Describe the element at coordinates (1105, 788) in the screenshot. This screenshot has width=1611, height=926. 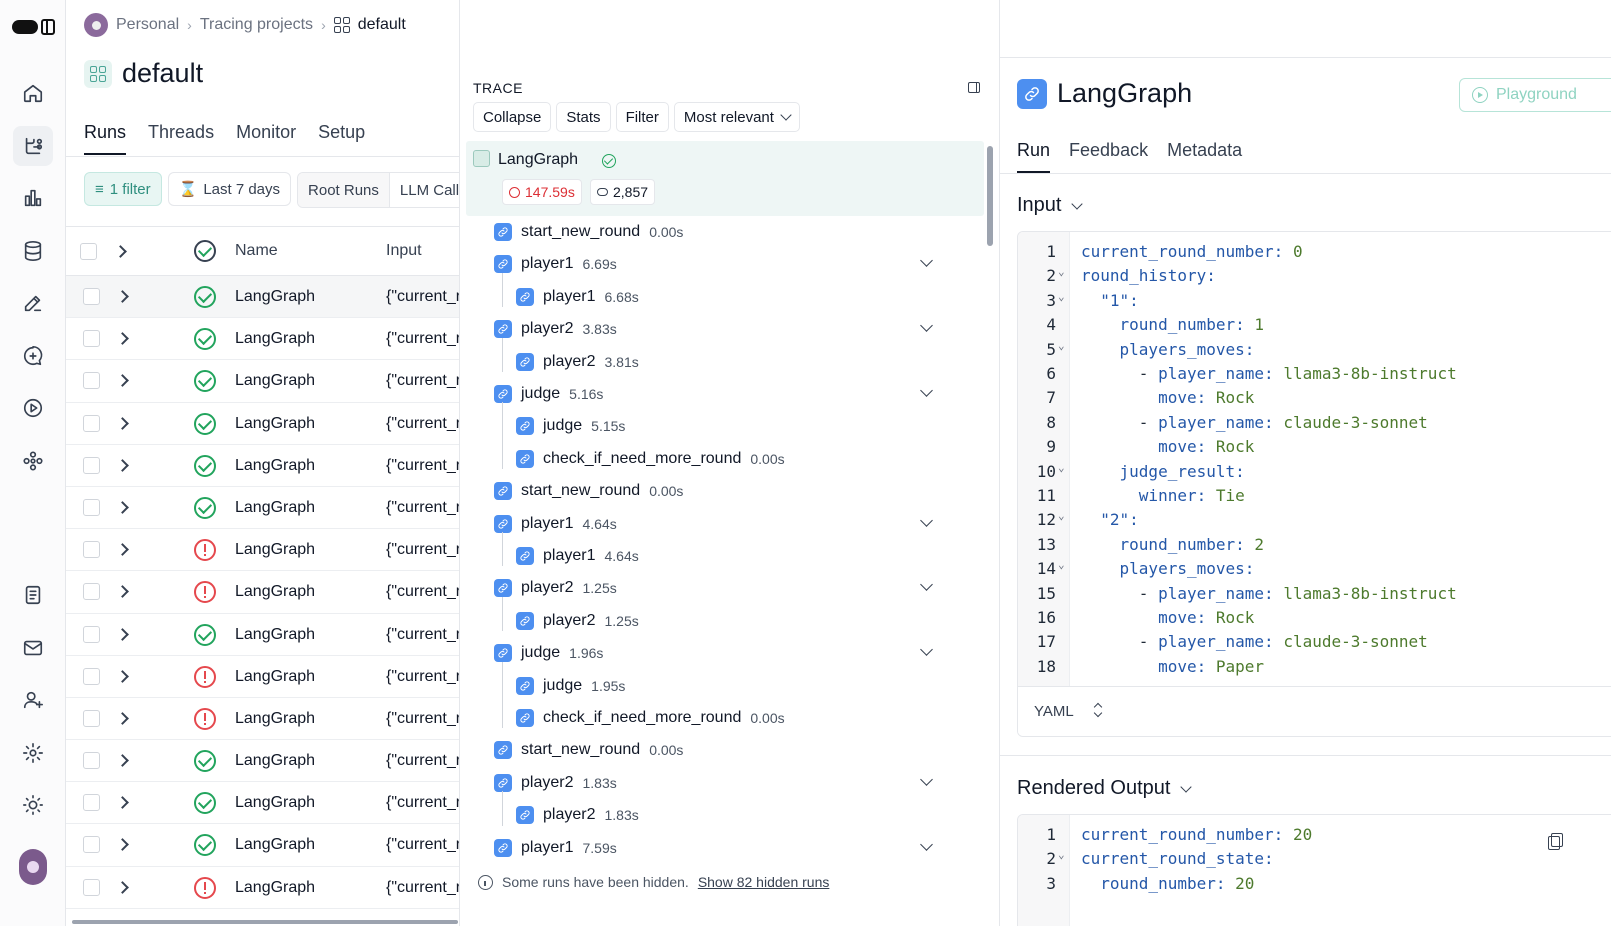
I see `output-section-header: Rendered Output` at that location.